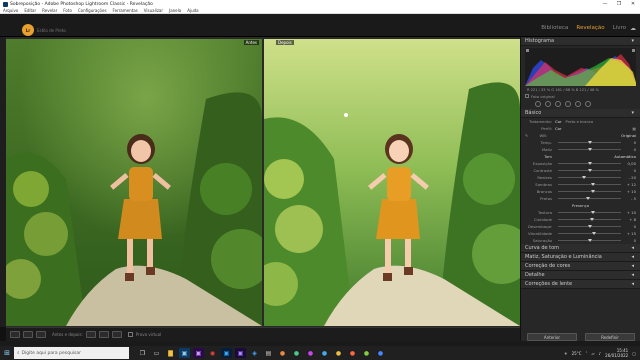 The height and width of the screenshot is (360, 640). I want to click on windows-start-icon: ⊞, so click(7, 353).